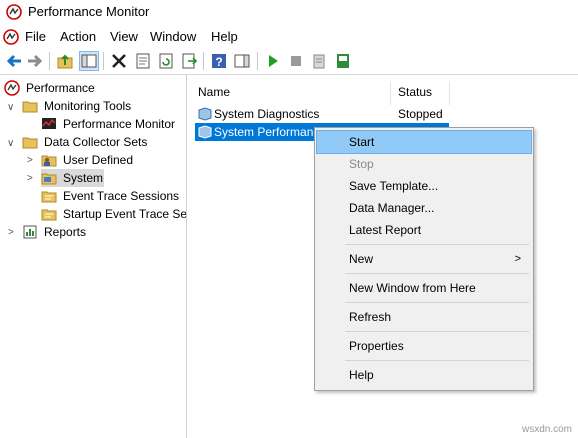 This screenshot has height=438, width=578. What do you see at coordinates (546, 429) in the screenshot?
I see `watermark: wsxdn.com` at bounding box center [546, 429].